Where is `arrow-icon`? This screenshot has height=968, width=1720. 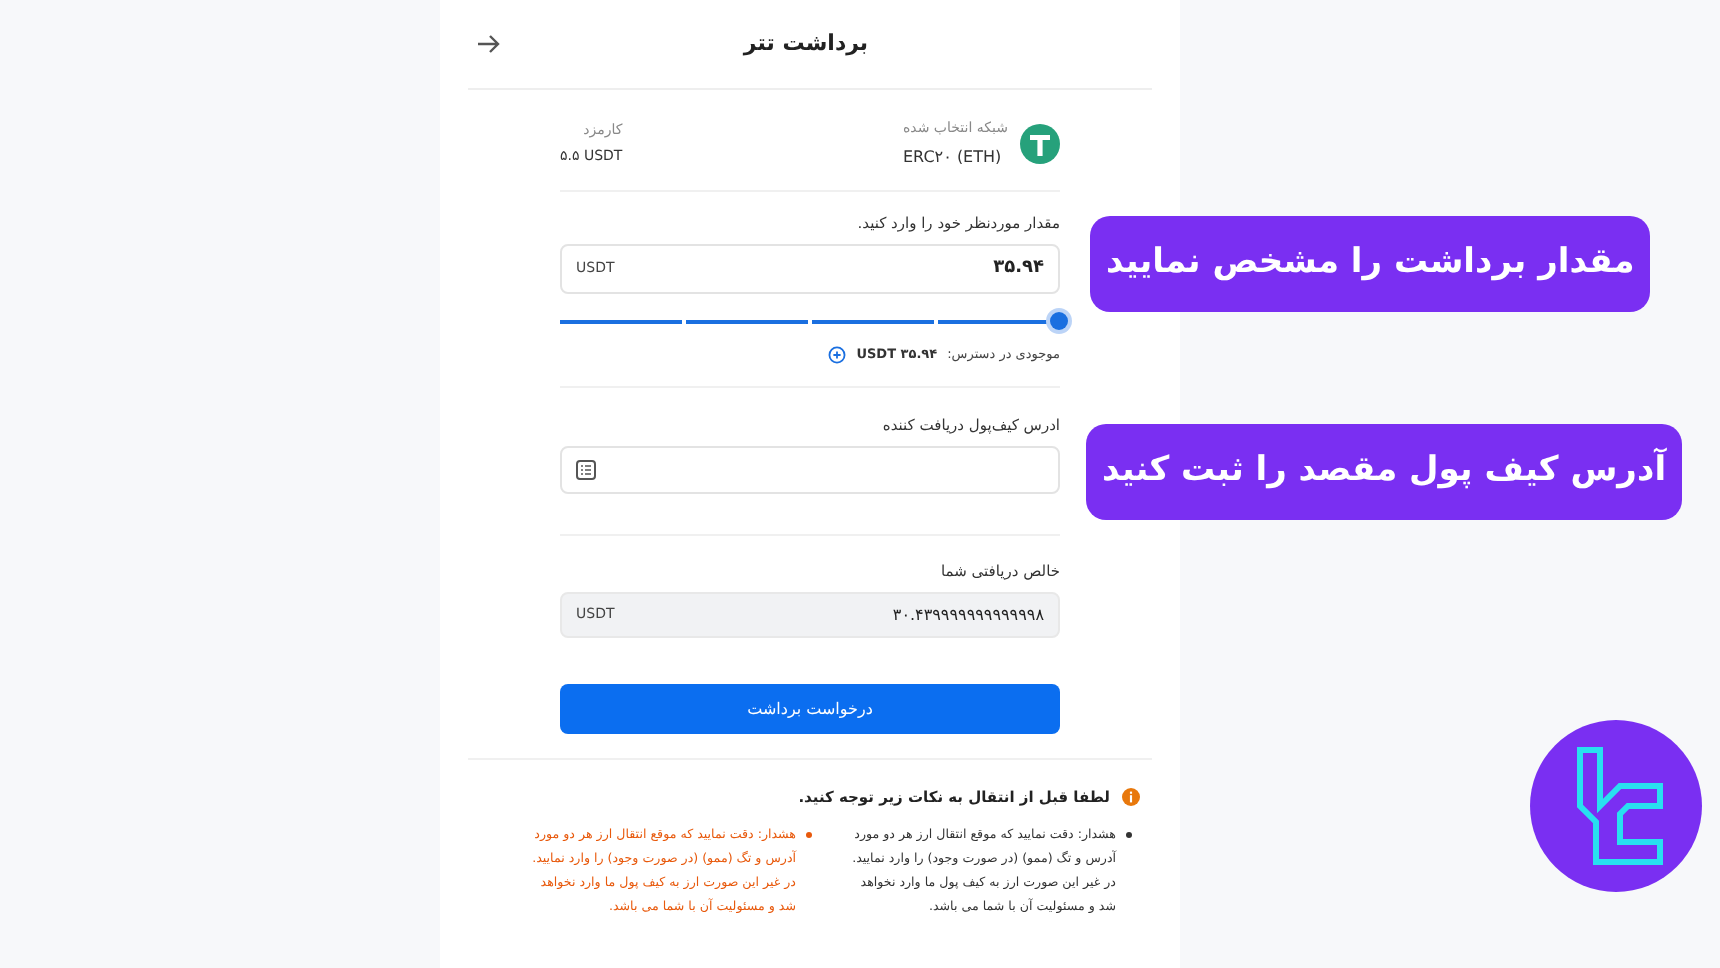
arrow-icon is located at coordinates (488, 44).